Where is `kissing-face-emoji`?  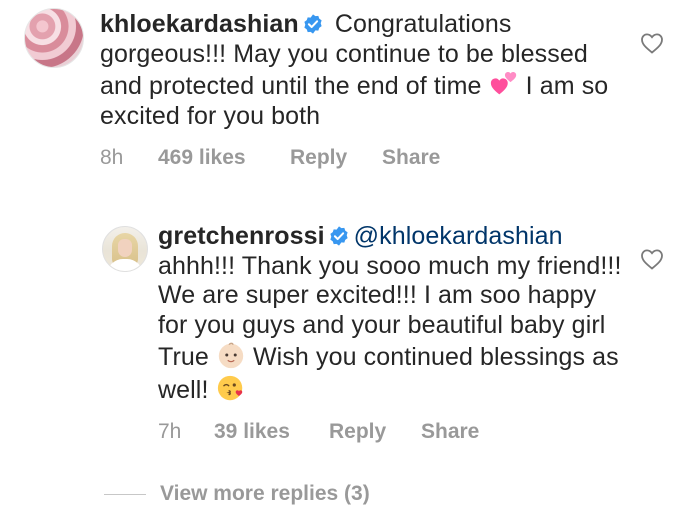 kissing-face-emoji is located at coordinates (229, 387).